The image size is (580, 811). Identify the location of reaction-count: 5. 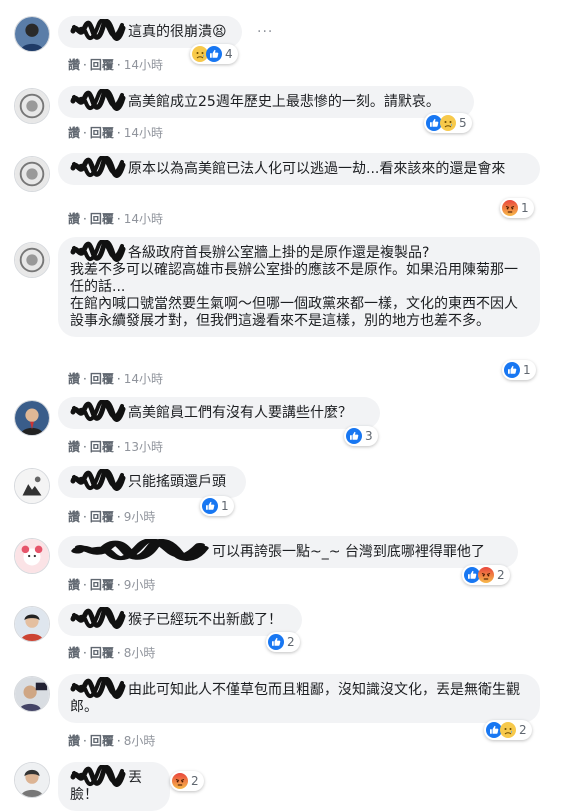
(463, 123).